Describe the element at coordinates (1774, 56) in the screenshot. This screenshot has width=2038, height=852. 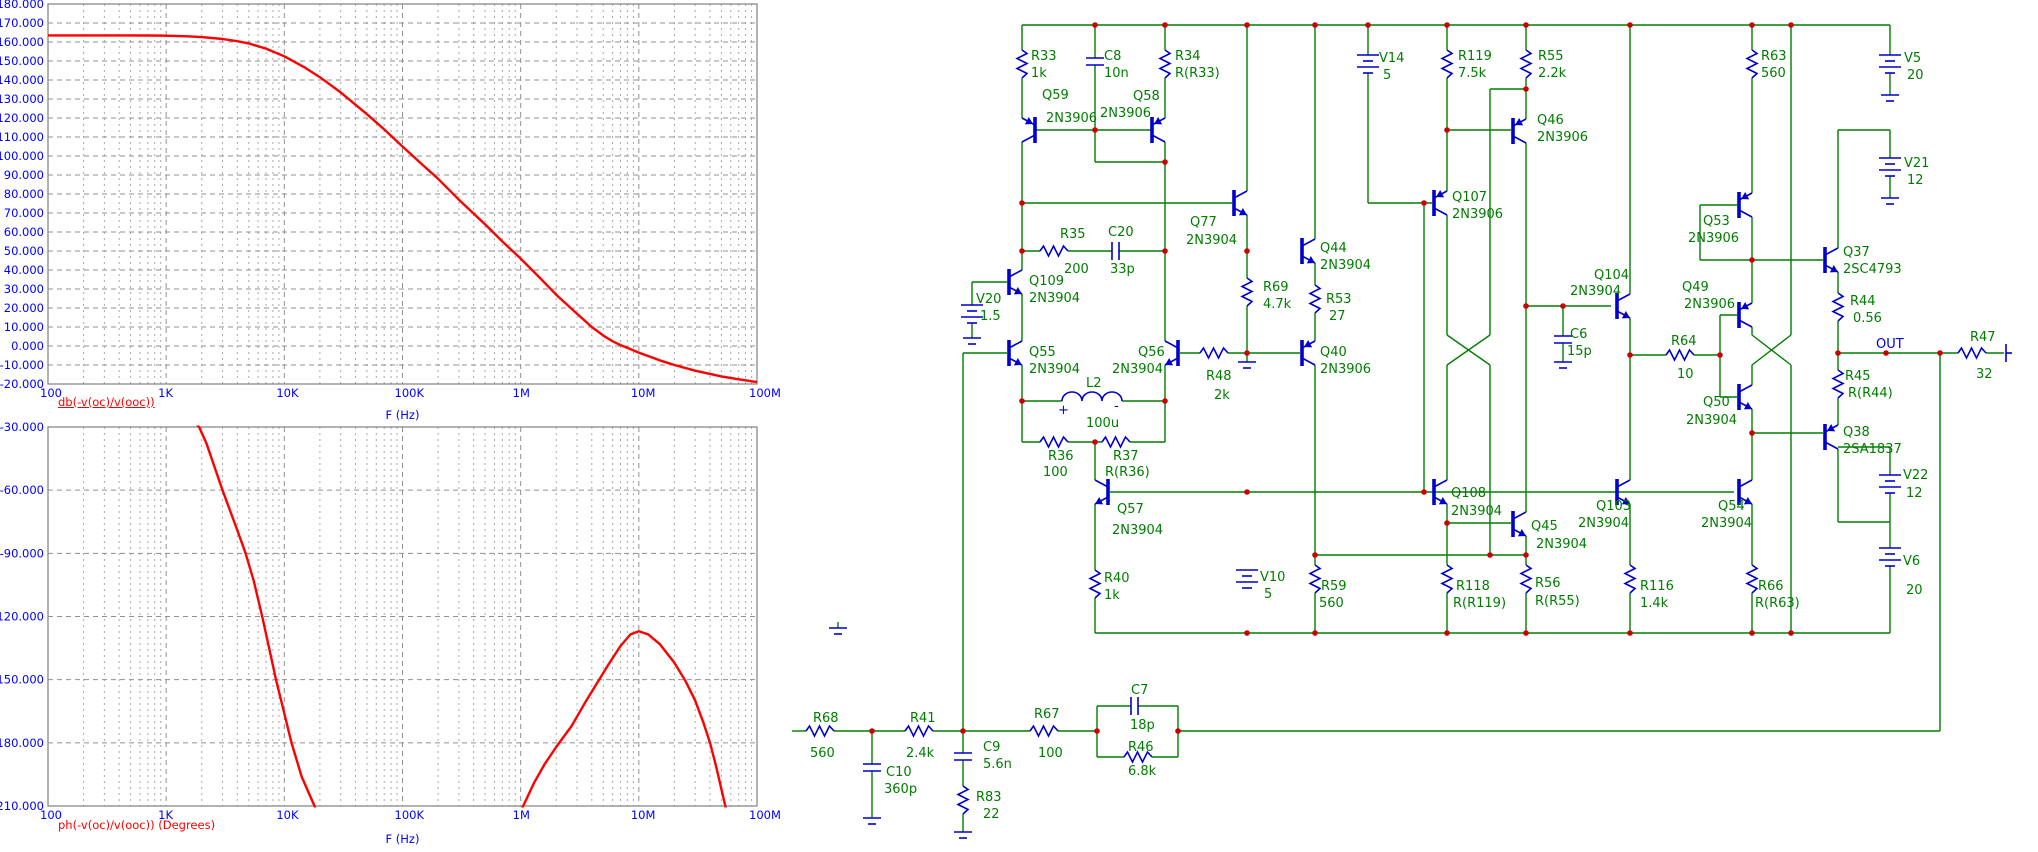
I see `component-label: R63` at that location.